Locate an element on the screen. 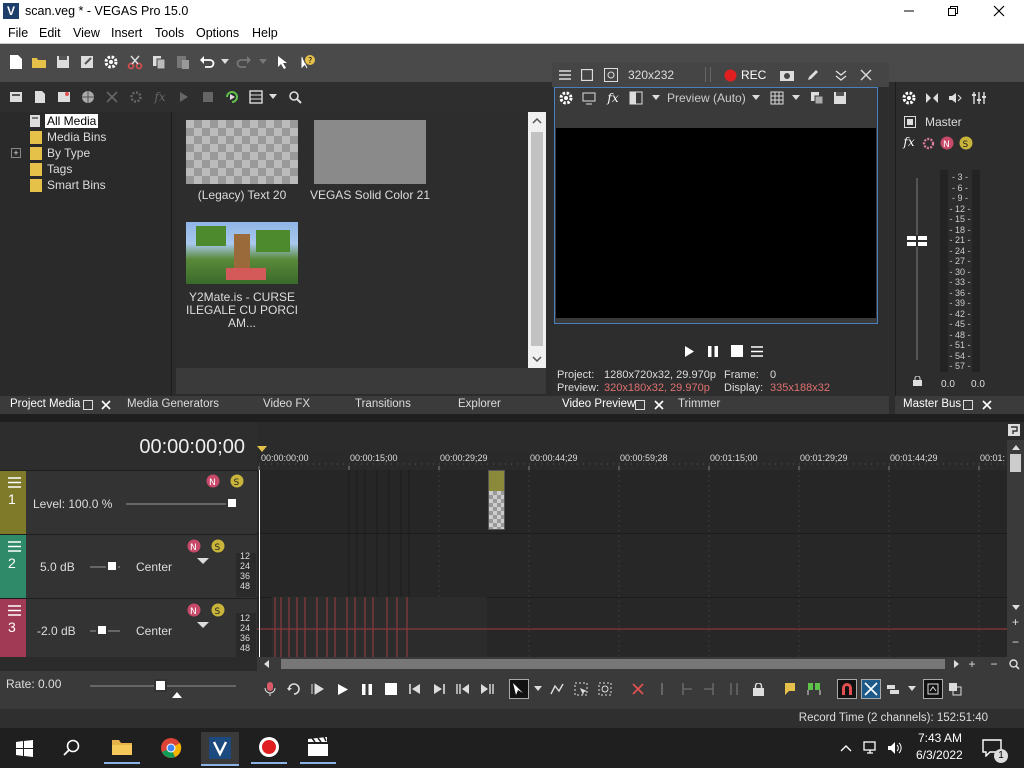  record-mic-icon is located at coordinates (270, 689).